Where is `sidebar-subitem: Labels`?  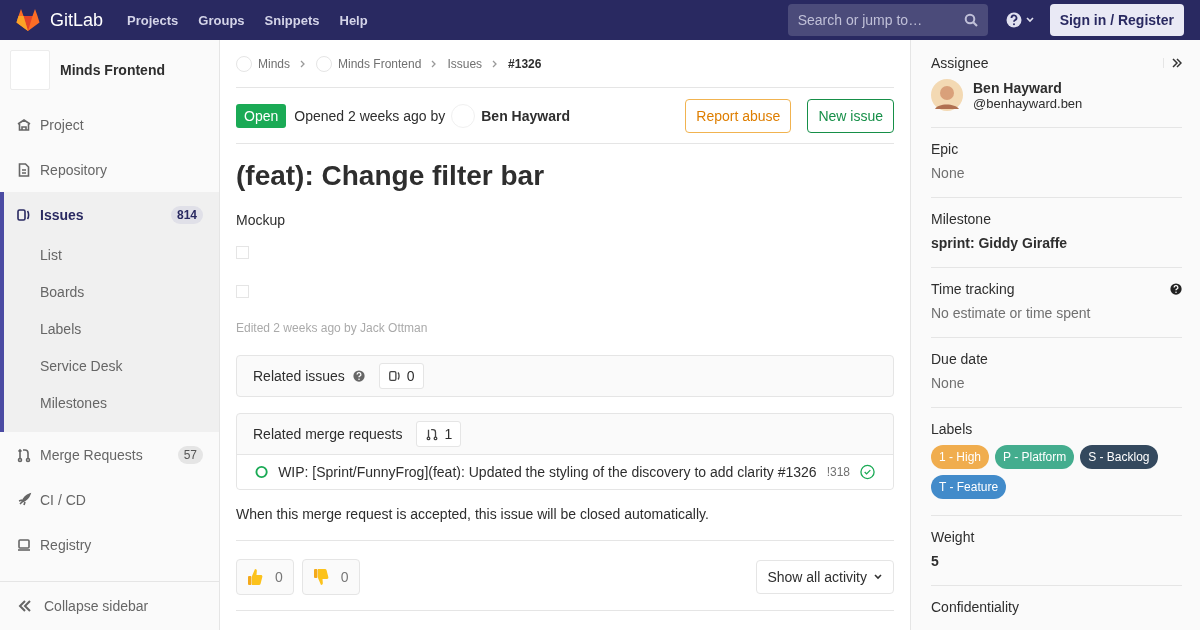 sidebar-subitem: Labels is located at coordinates (111, 329).